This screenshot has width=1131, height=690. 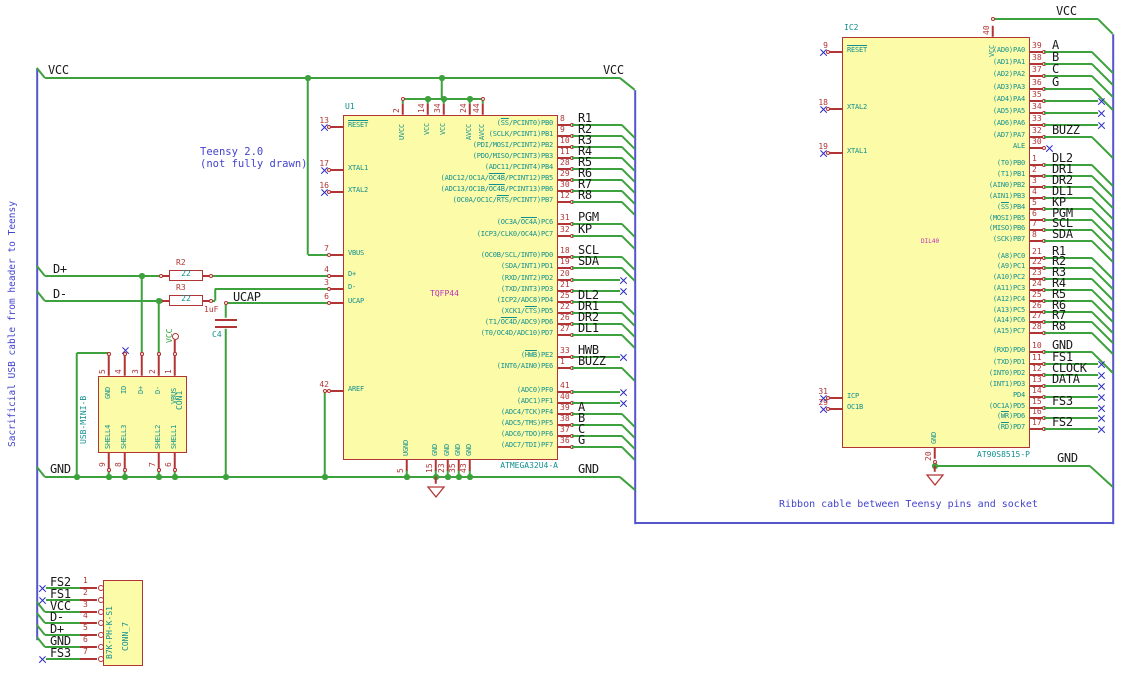 What do you see at coordinates (1034, 213) in the screenshot?
I see `pin-number: 6` at bounding box center [1034, 213].